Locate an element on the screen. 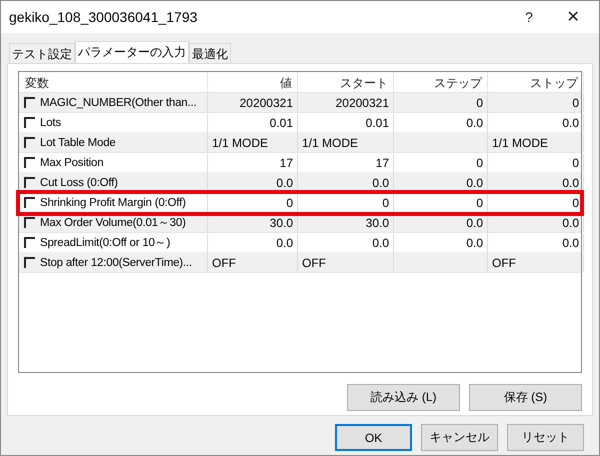  parameter-name: SpreadLimit(0:Off or 10～) is located at coordinates (105, 243).